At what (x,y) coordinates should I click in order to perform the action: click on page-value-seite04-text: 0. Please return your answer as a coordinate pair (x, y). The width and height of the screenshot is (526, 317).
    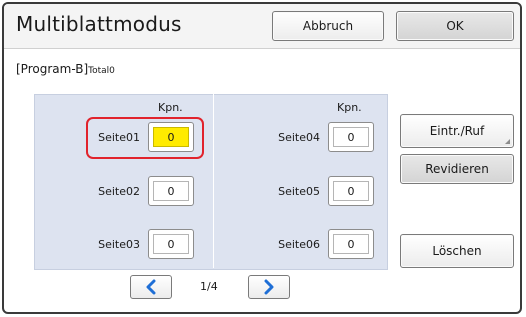
    Looking at the image, I should click on (351, 137).